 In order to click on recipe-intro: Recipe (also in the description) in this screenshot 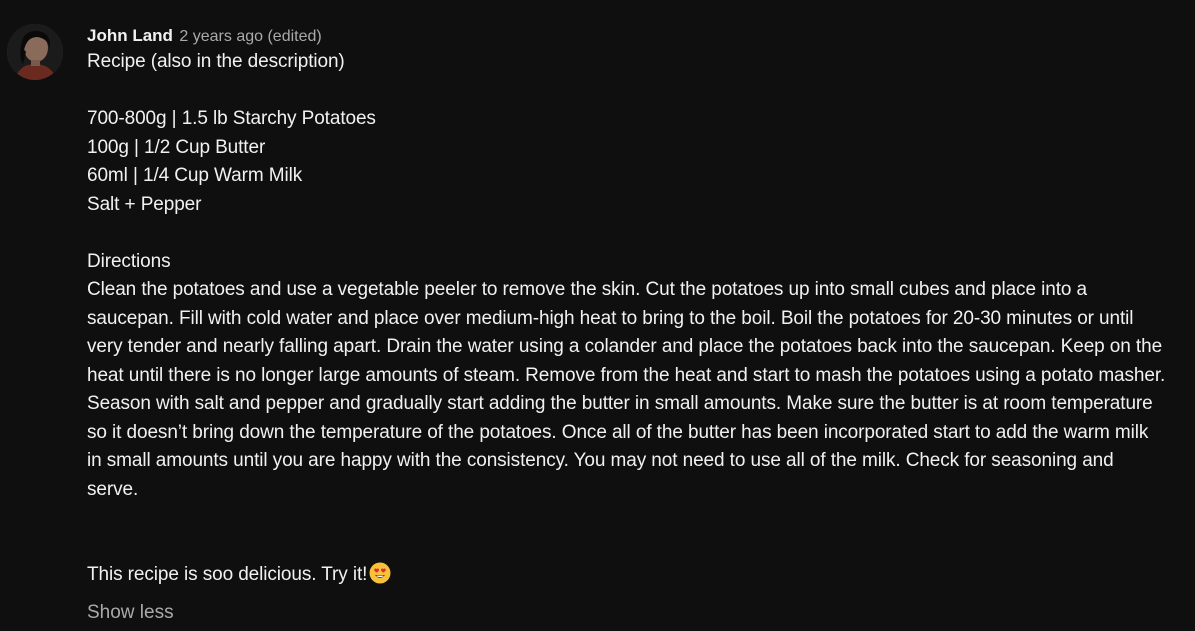, I will do `click(216, 61)`.